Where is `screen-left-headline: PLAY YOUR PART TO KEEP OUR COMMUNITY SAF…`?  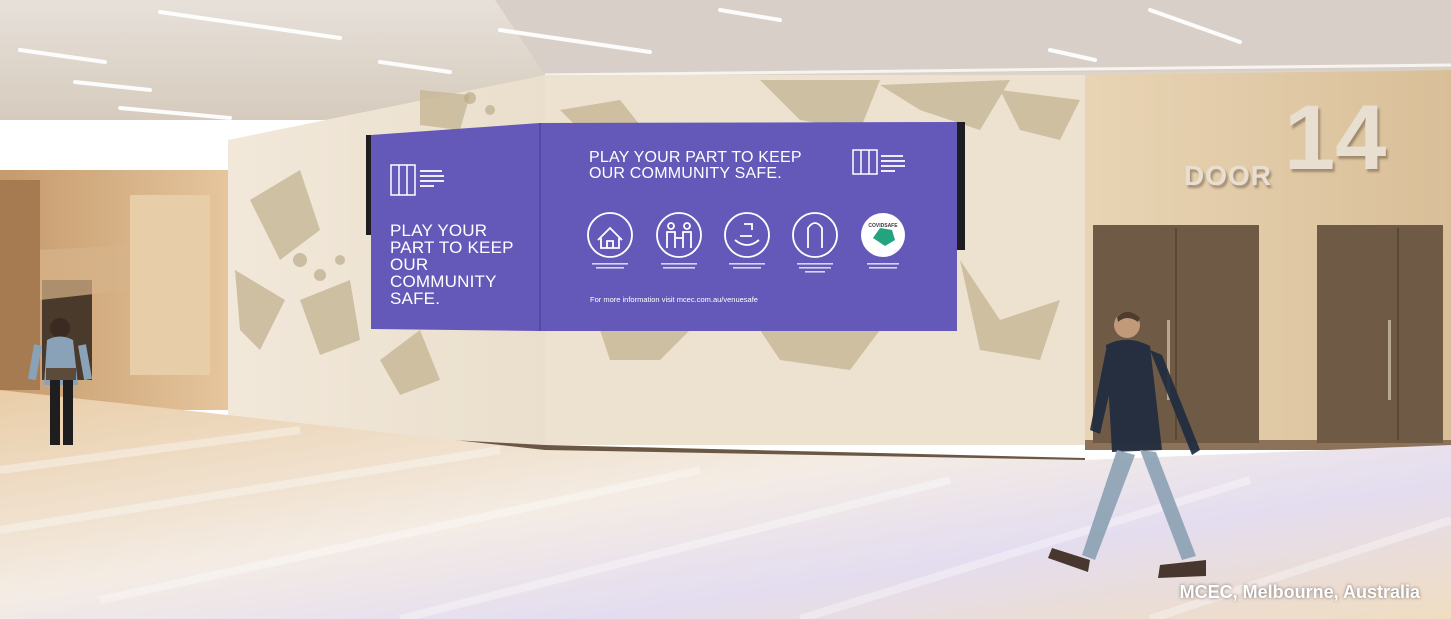
screen-left-headline: PLAY YOUR PART TO KEEP OUR COMMUNITY SAF… is located at coordinates (452, 264).